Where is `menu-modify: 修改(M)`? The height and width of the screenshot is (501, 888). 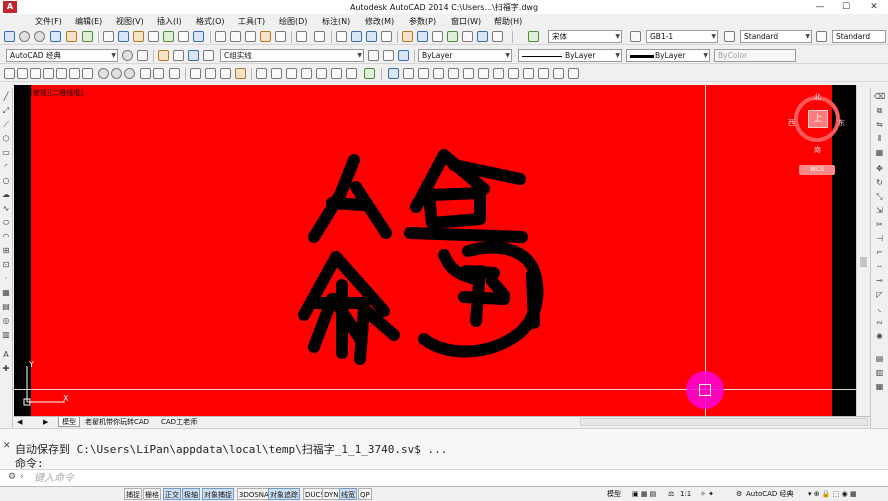 menu-modify: 修改(M) is located at coordinates (379, 21).